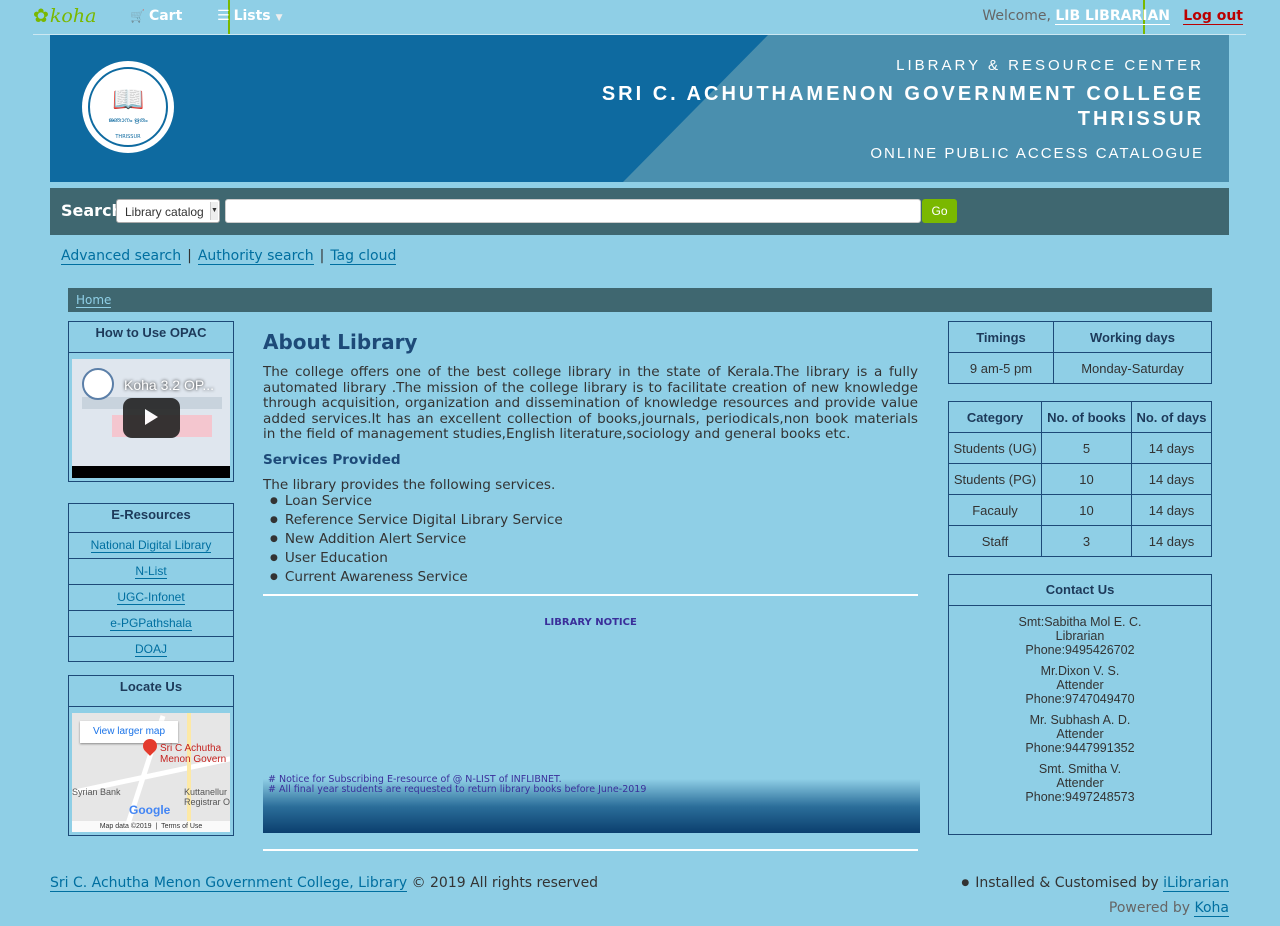 The height and width of the screenshot is (926, 1280). What do you see at coordinates (150, 810) in the screenshot?
I see `google-logo: Google` at bounding box center [150, 810].